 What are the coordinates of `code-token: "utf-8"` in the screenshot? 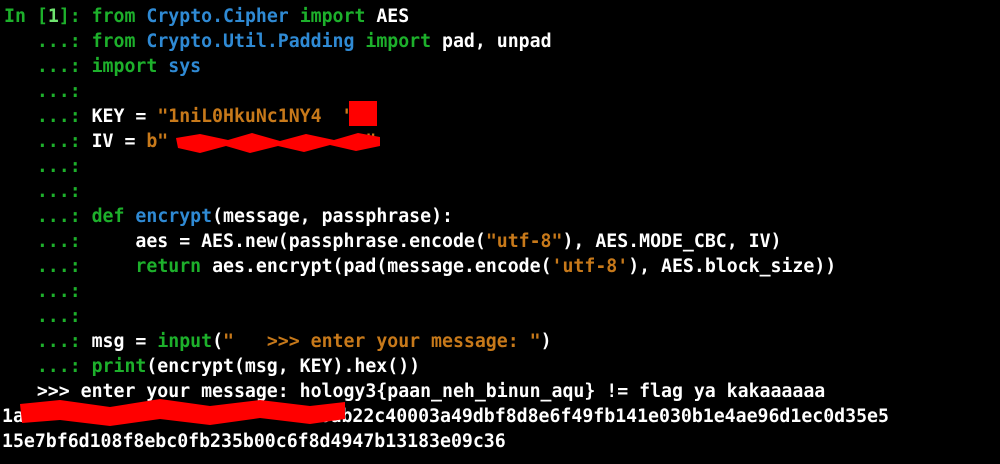 It's located at (524, 241).